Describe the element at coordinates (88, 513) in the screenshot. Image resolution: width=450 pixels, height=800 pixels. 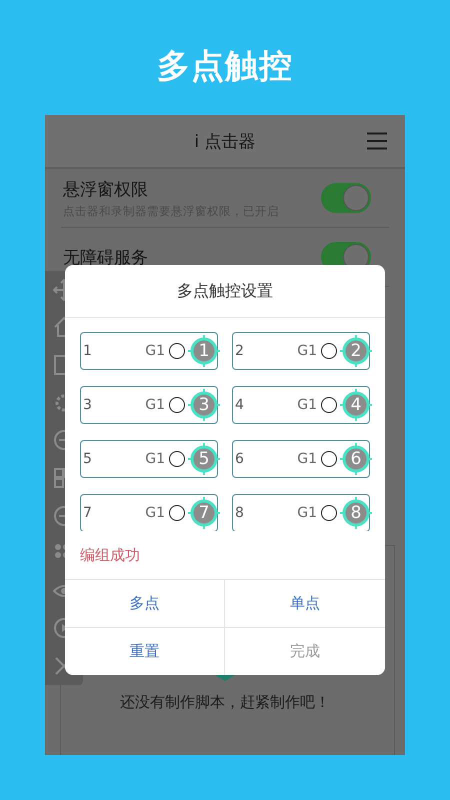
I see `point-number: 7` at that location.